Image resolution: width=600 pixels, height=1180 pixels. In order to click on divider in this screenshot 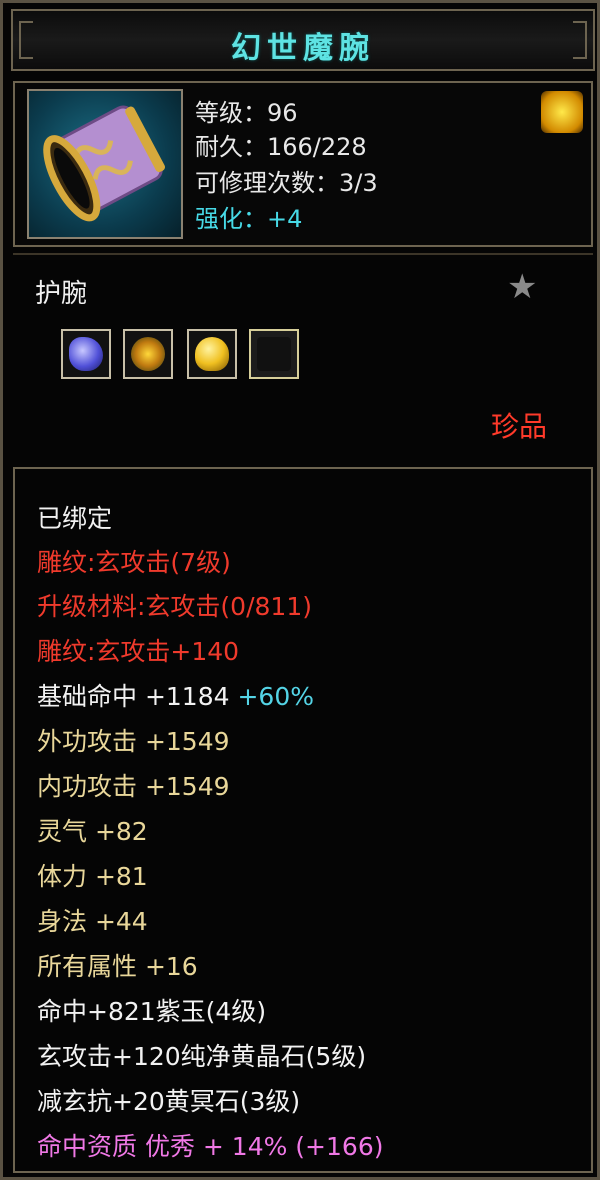, I will do `click(303, 254)`.